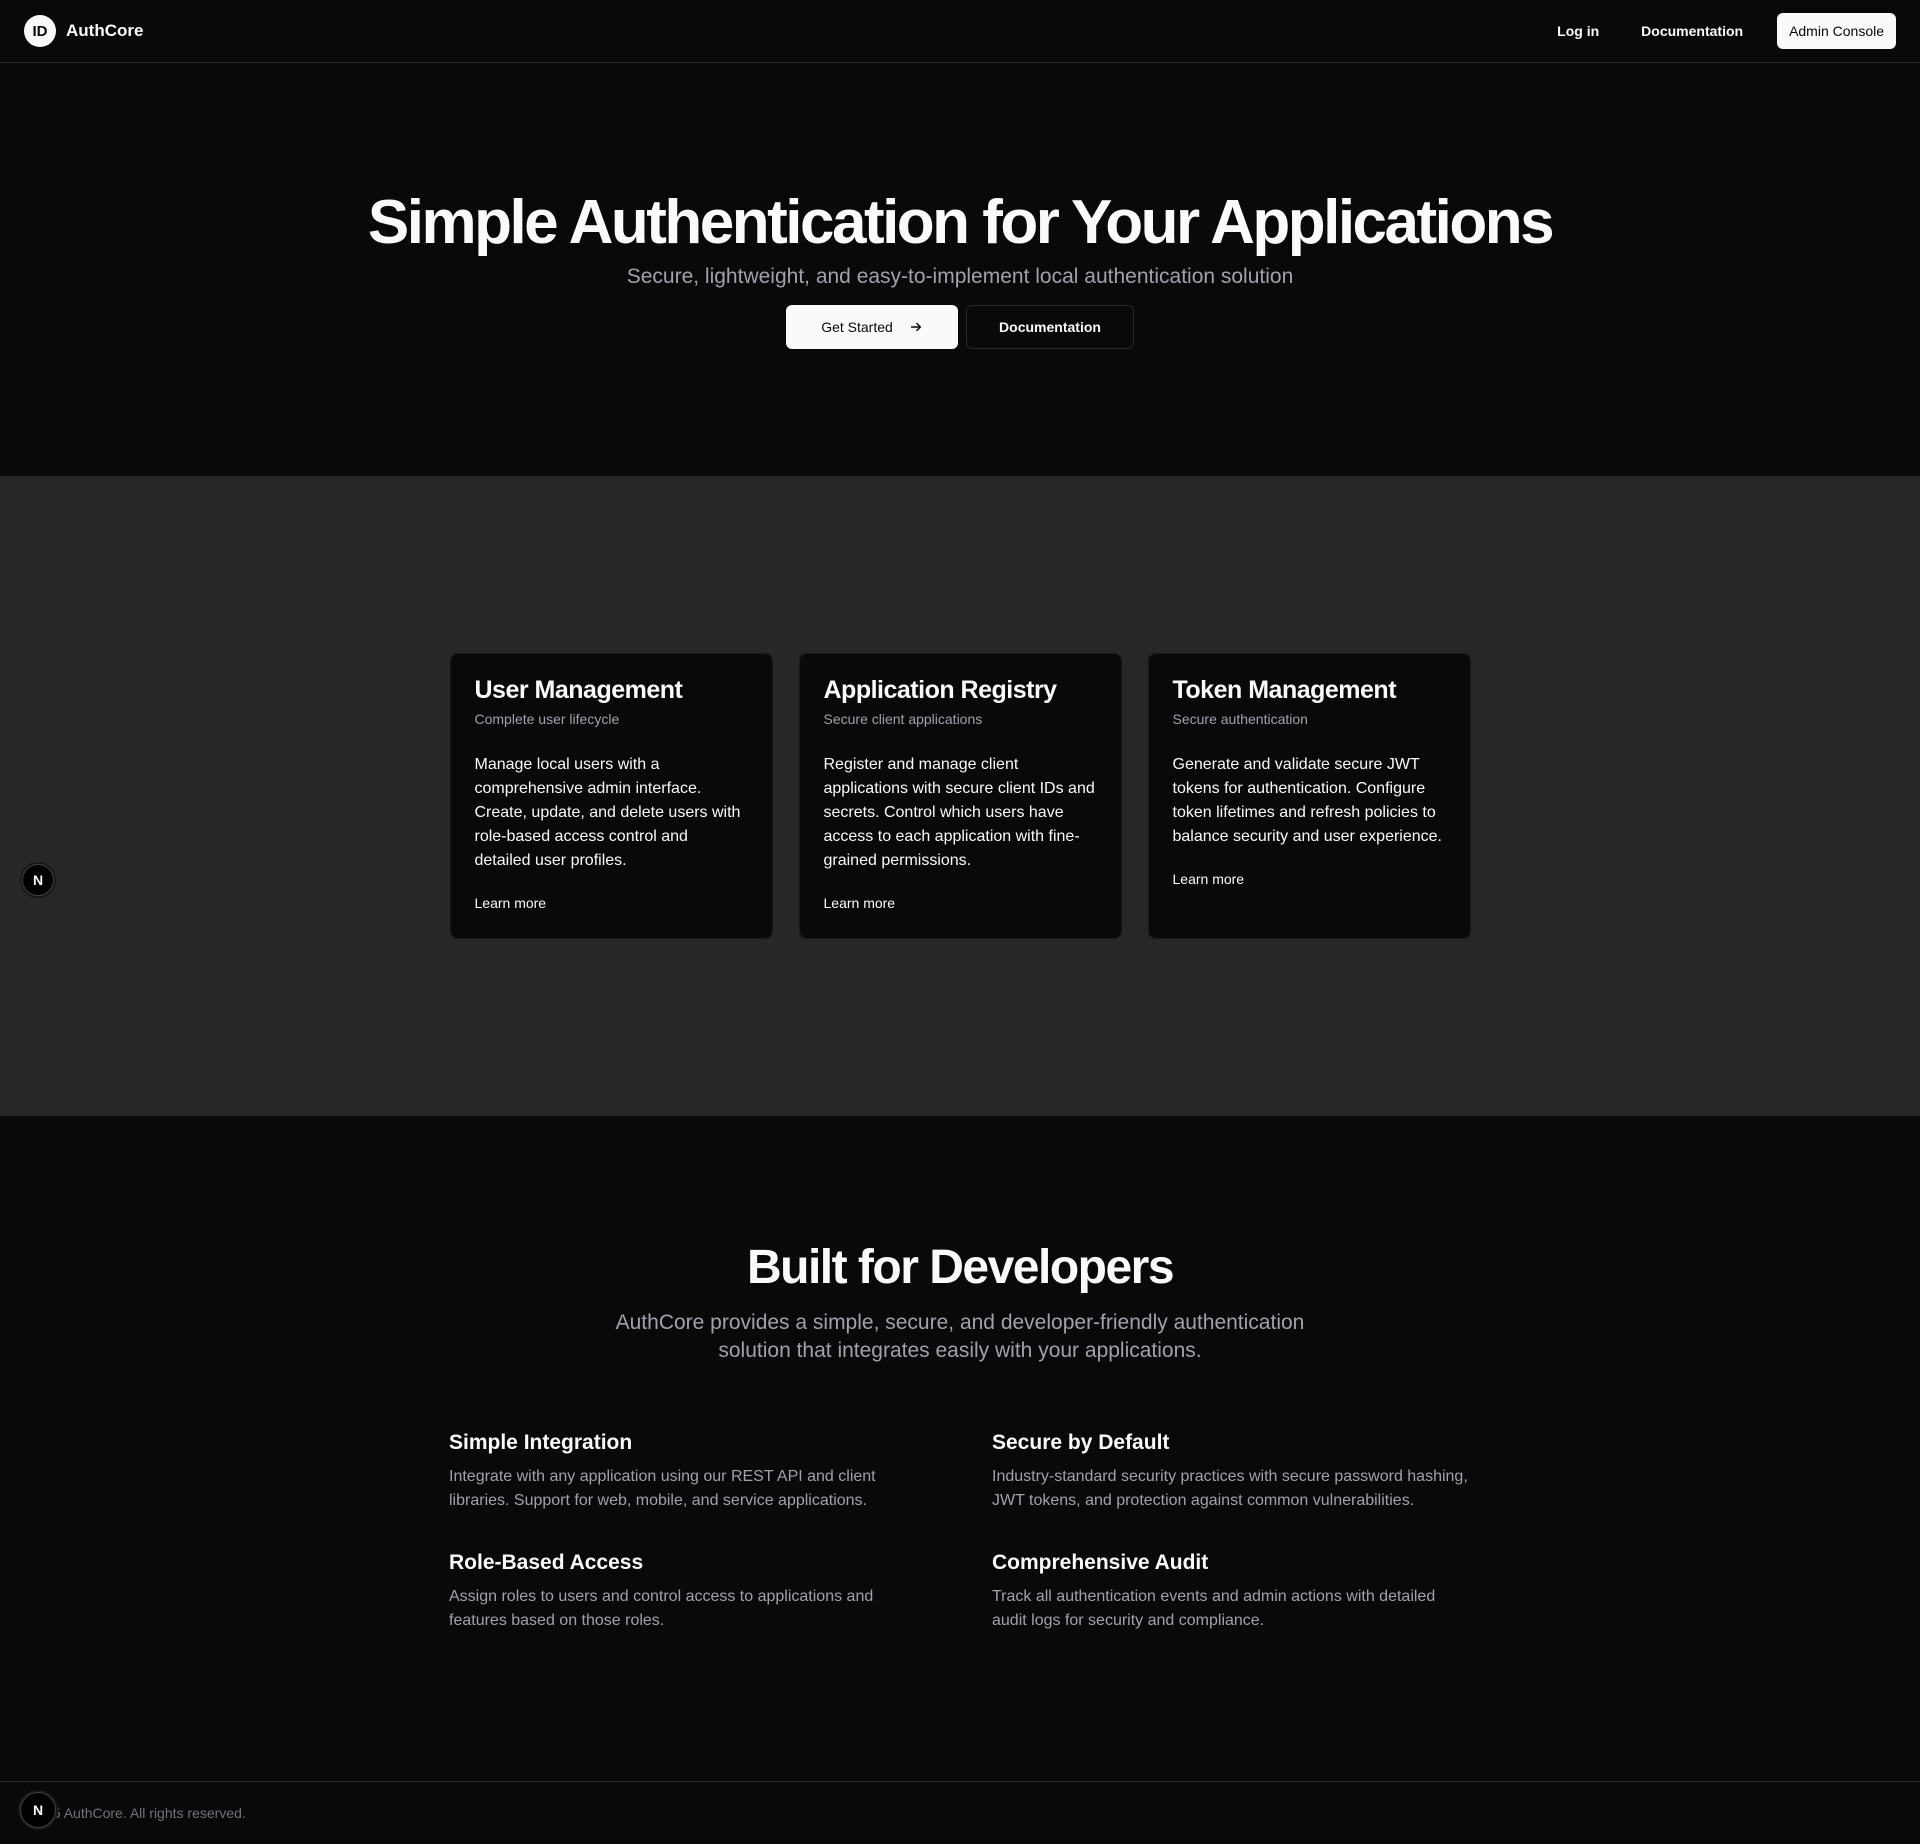  Describe the element at coordinates (960, 327) in the screenshot. I see `hero-actions: Get Started Documentation` at that location.